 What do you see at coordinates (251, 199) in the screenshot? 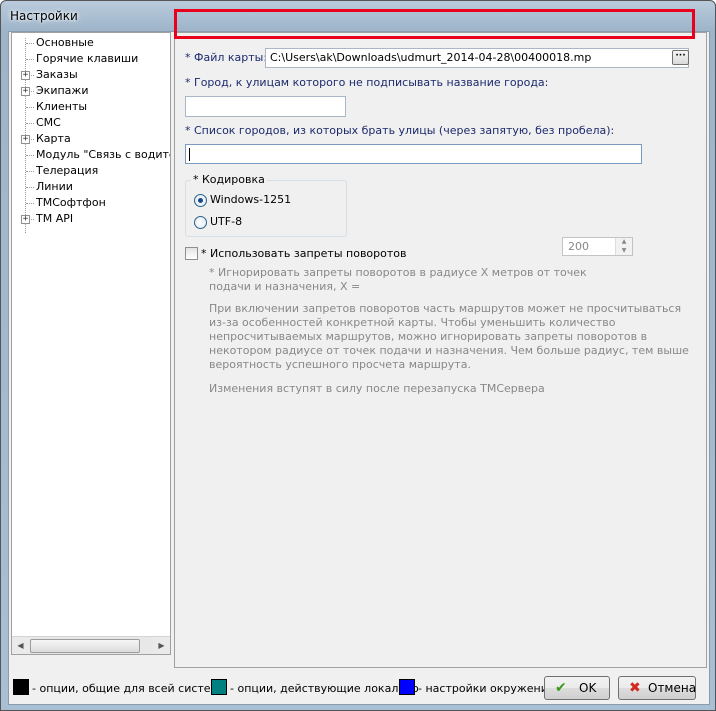
I see `encoding-option-label: Windows-1251` at bounding box center [251, 199].